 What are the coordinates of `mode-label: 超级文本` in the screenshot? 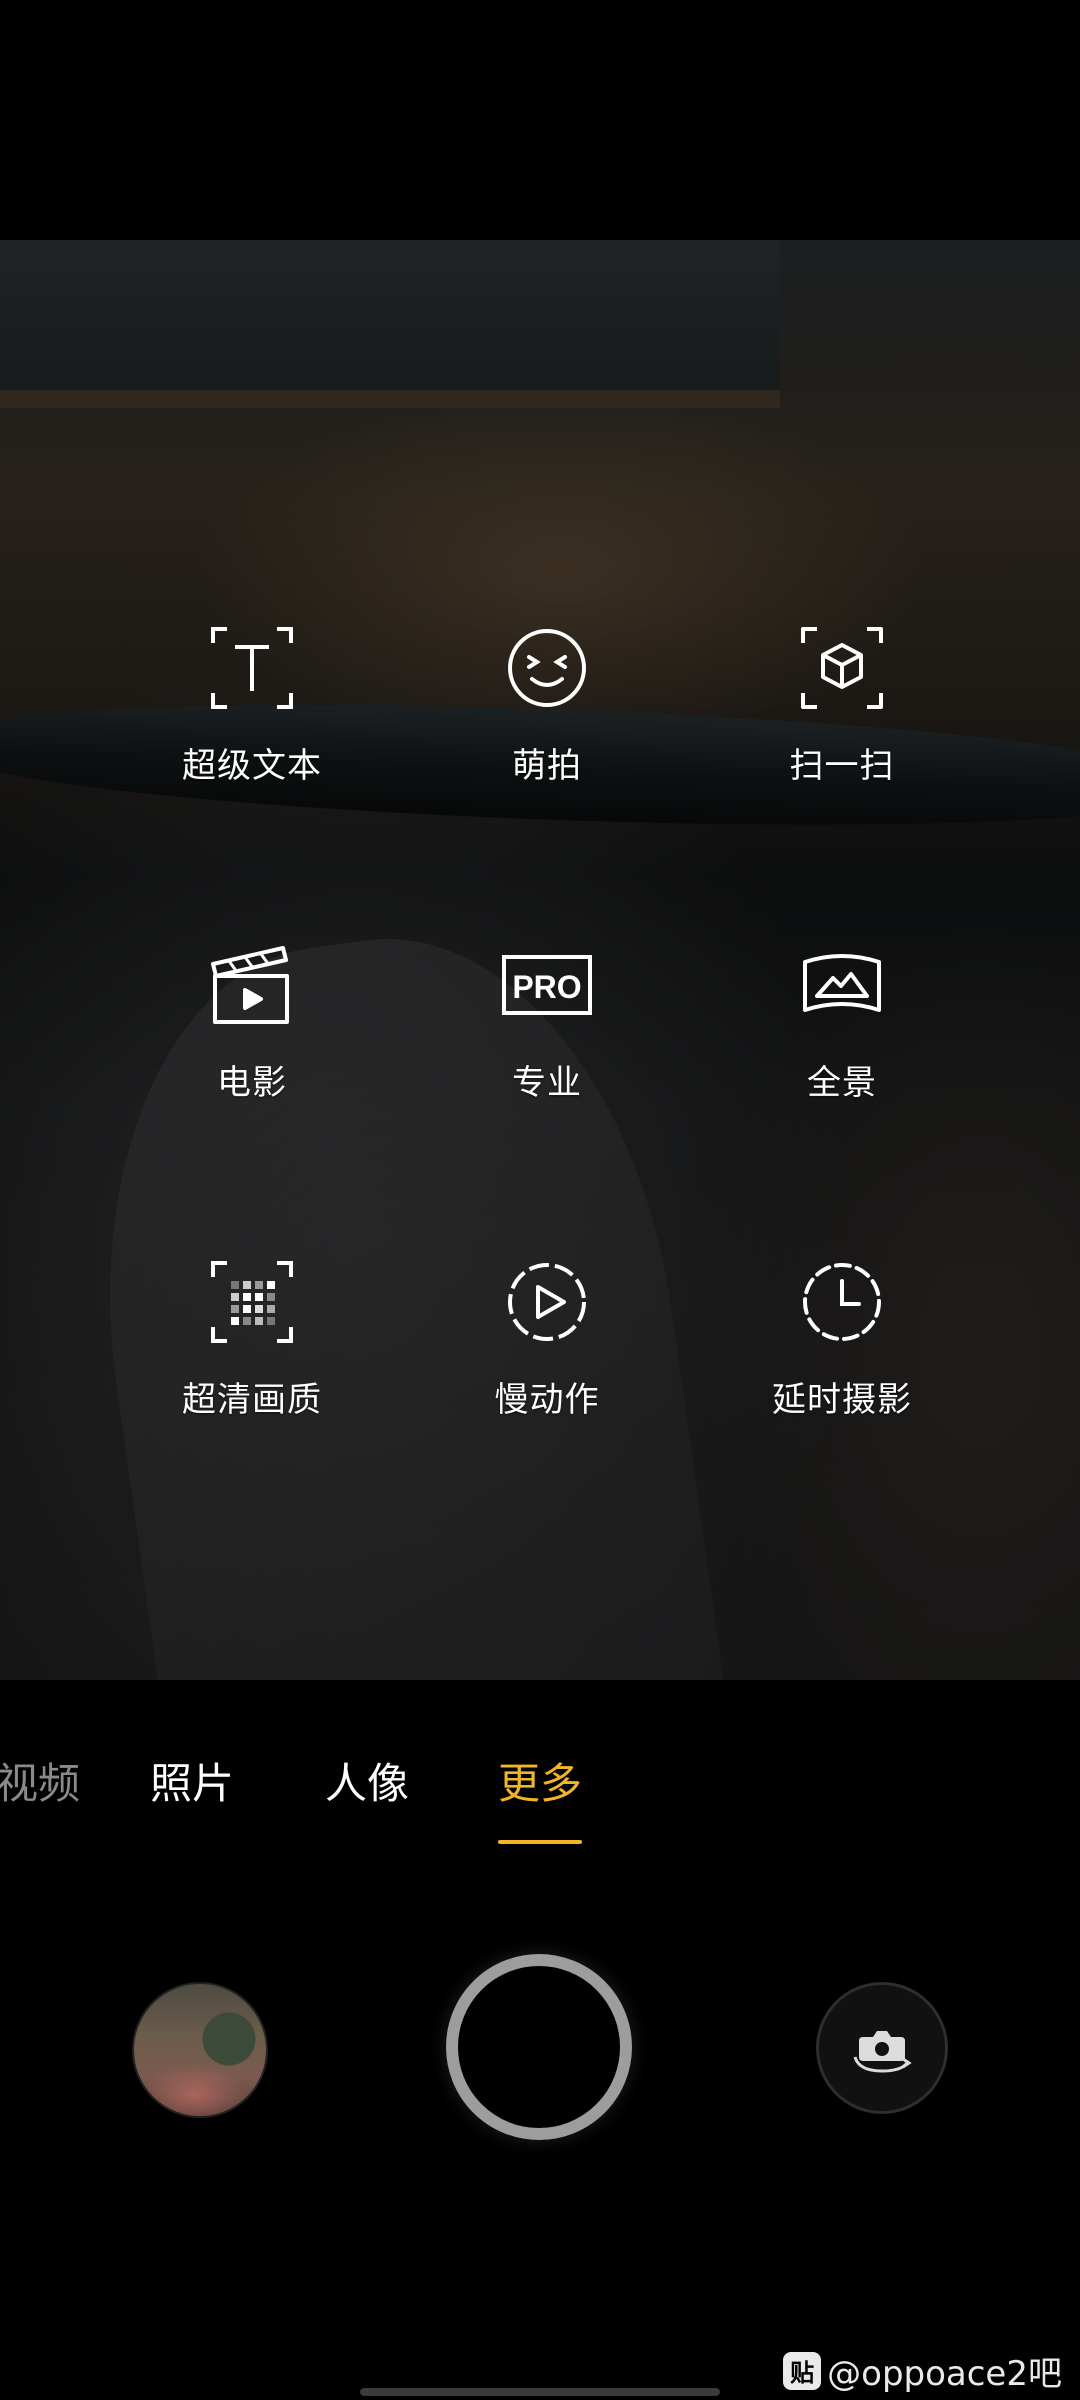 It's located at (252, 766).